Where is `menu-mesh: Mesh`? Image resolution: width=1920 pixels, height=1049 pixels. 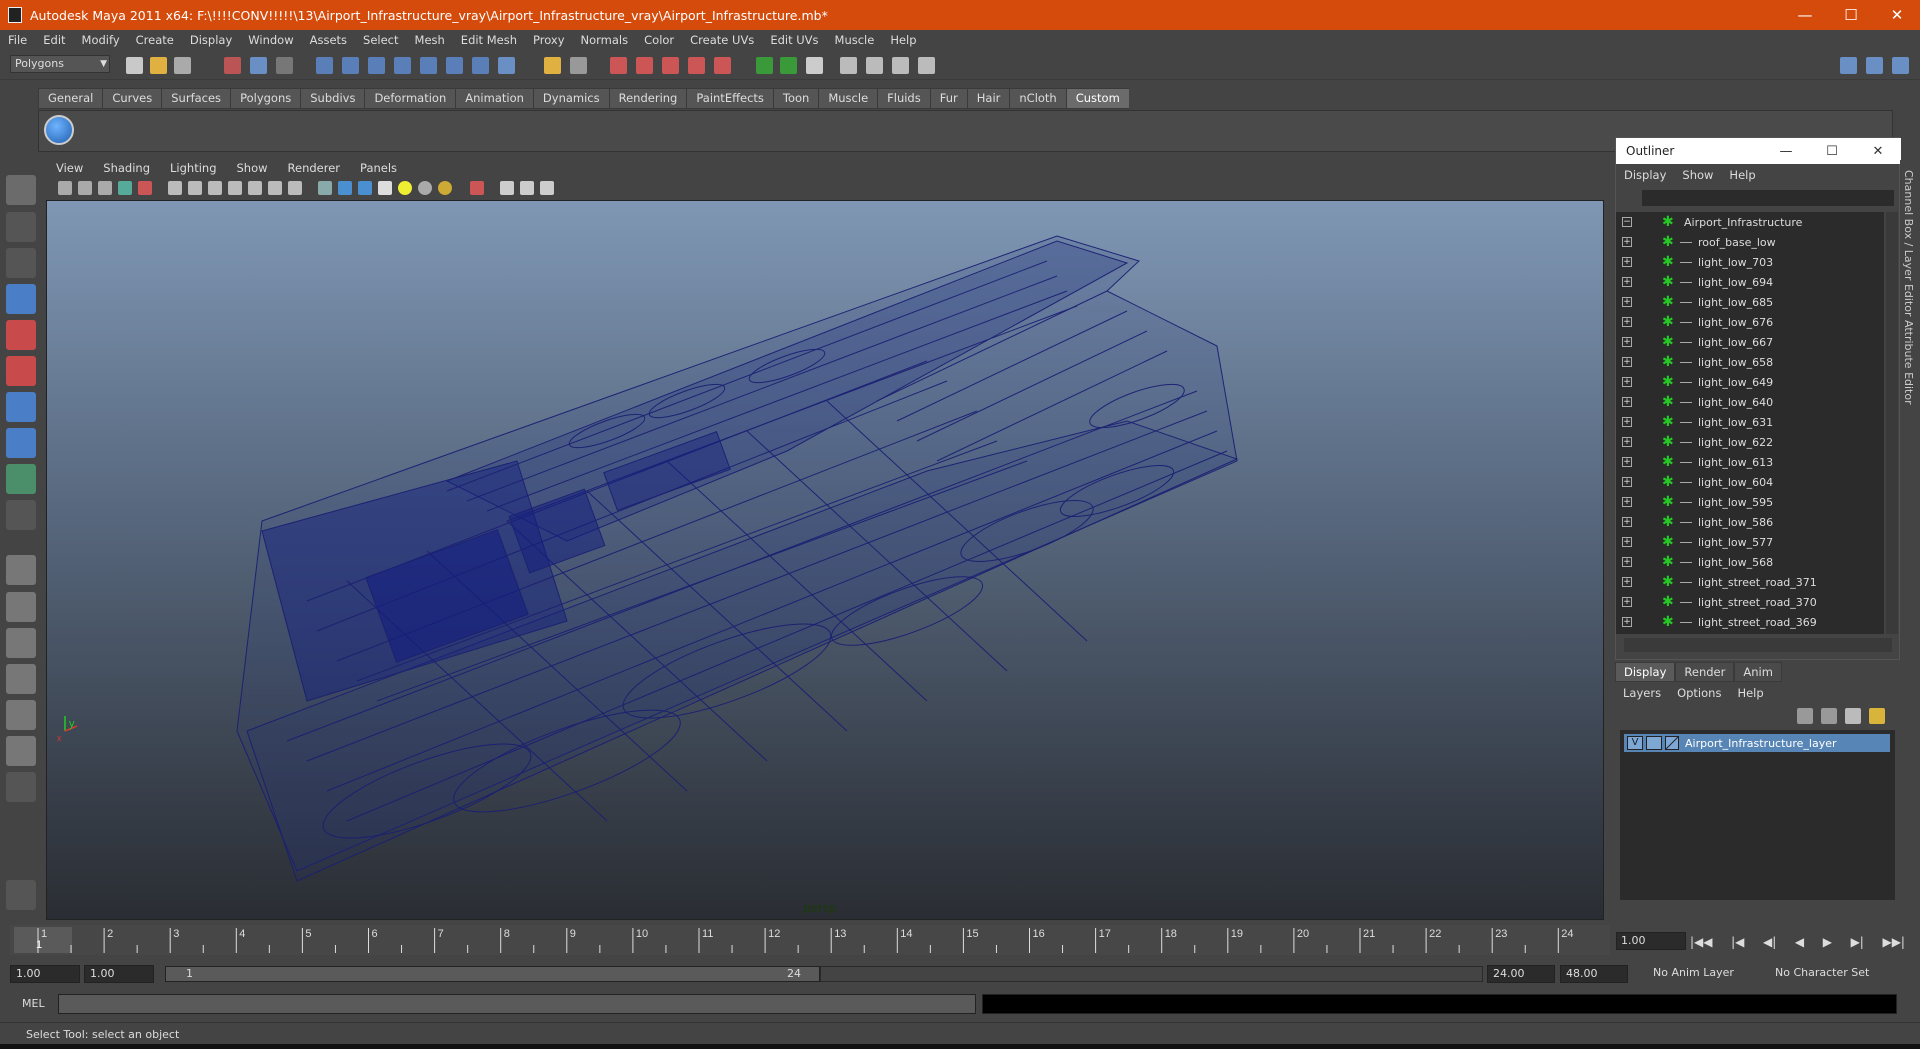
menu-mesh: Mesh is located at coordinates (430, 40).